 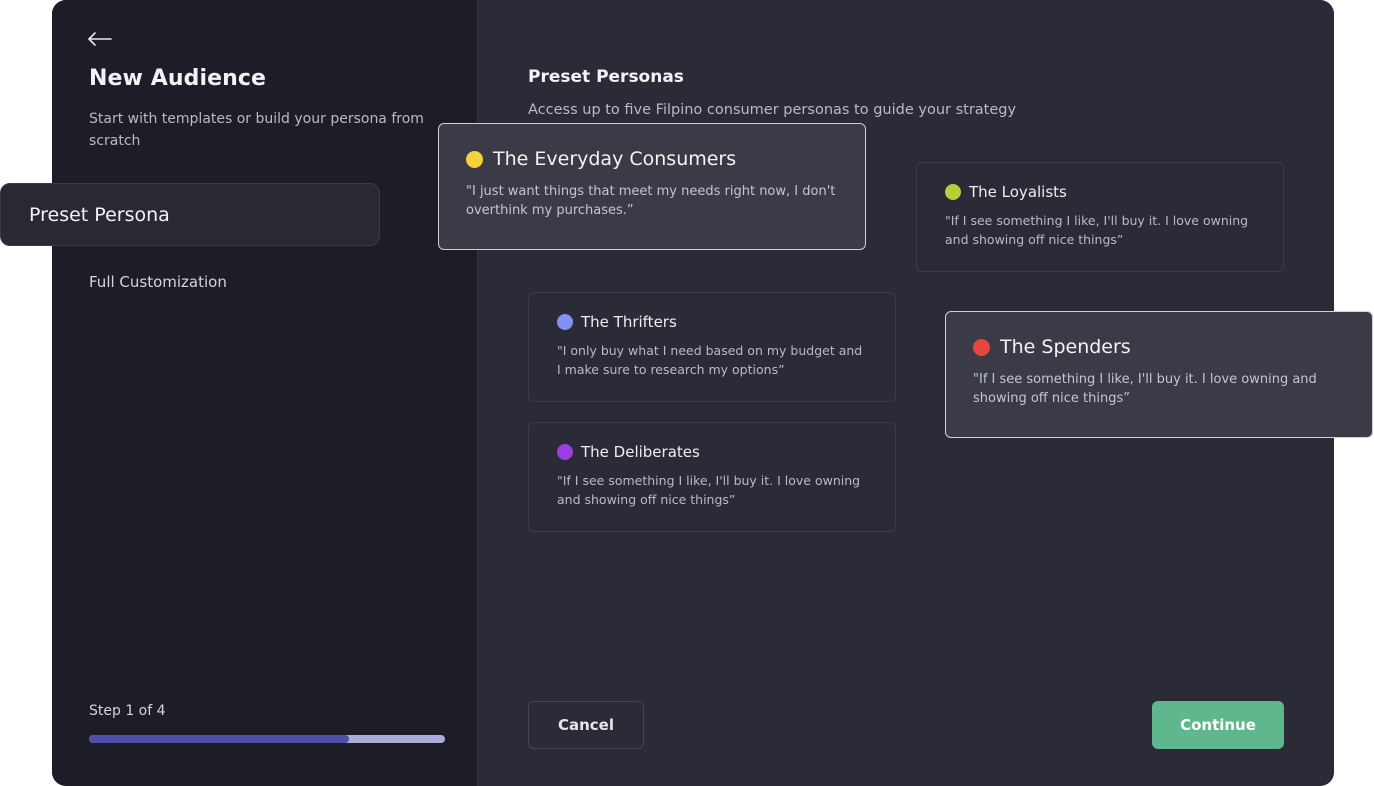 What do you see at coordinates (178, 78) in the screenshot?
I see `page-title: New Audience` at bounding box center [178, 78].